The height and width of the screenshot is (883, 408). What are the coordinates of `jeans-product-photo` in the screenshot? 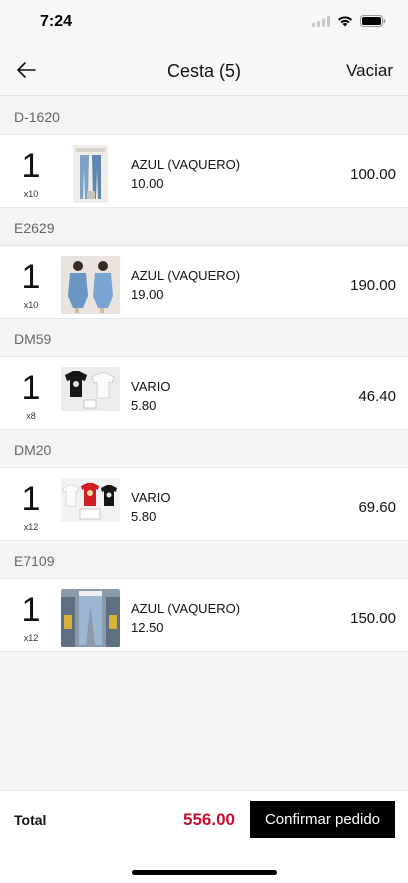 It's located at (90, 174).